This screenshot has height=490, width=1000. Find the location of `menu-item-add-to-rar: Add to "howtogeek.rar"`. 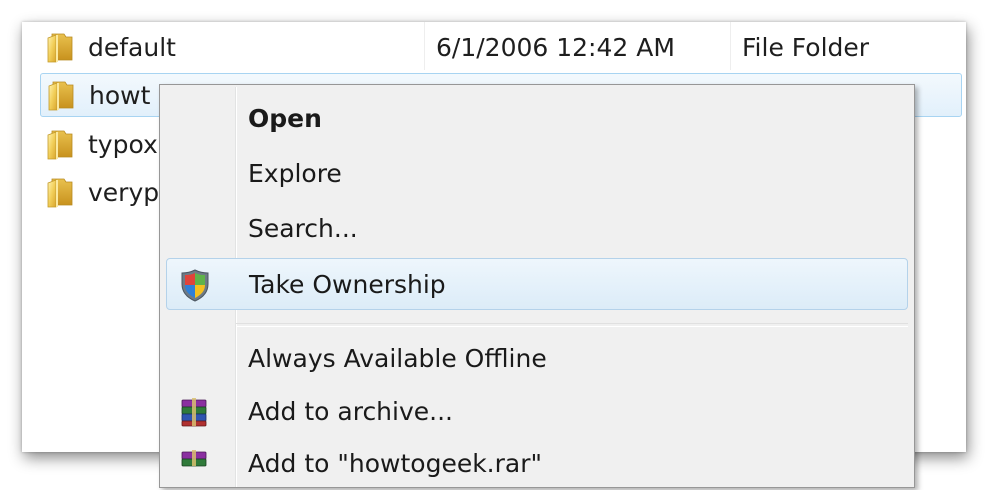

menu-item-add-to-rar: Add to "howtogeek.rar" is located at coordinates (537, 464).